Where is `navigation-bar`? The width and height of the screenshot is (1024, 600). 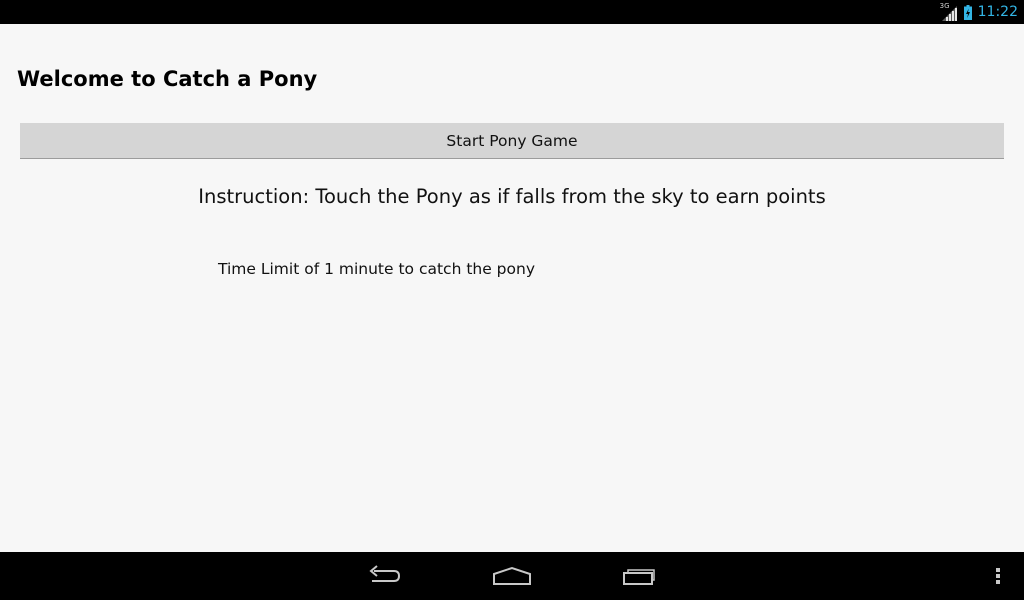 navigation-bar is located at coordinates (512, 576).